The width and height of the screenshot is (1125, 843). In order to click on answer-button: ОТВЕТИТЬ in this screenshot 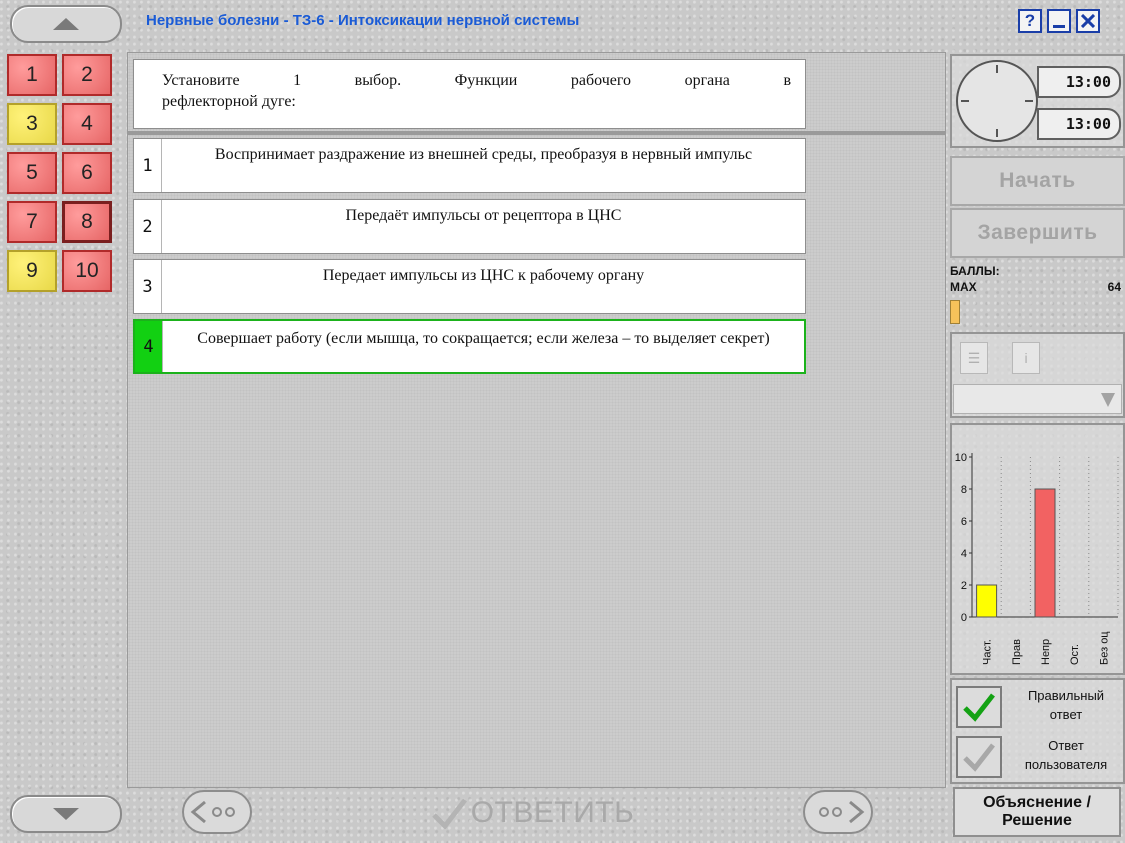, I will do `click(532, 813)`.